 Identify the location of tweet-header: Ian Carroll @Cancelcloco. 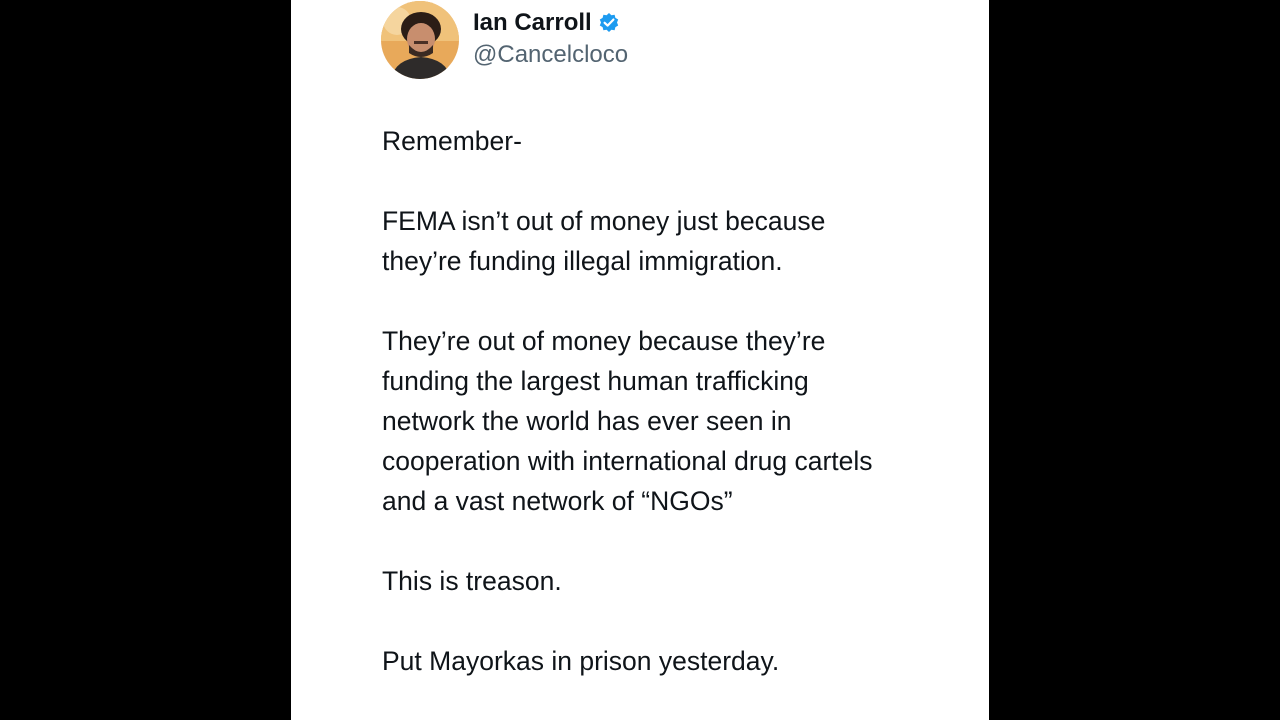
(504, 40).